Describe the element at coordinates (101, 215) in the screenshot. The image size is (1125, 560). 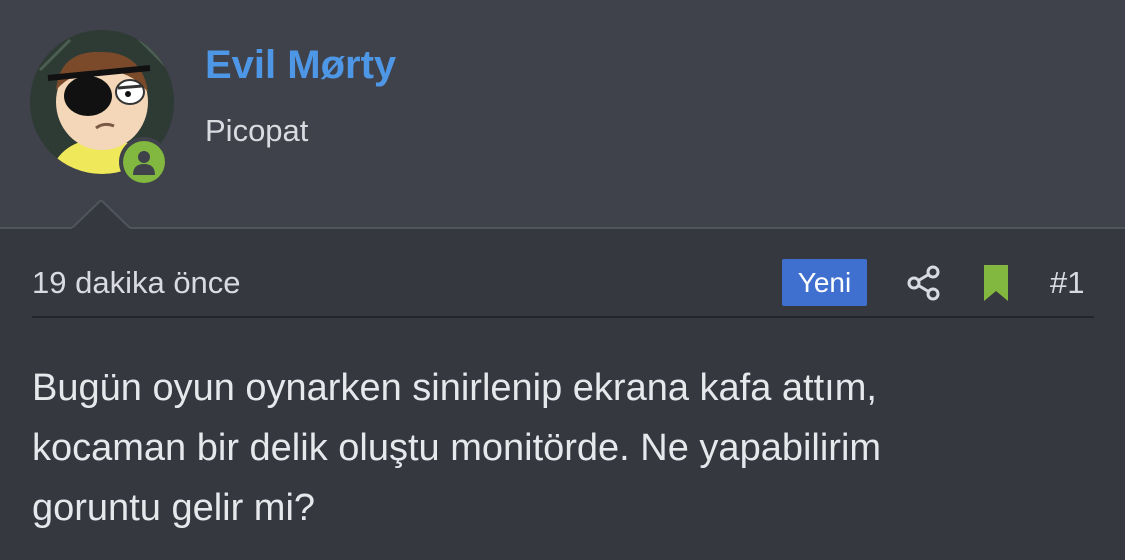
I see `header-pointer` at that location.